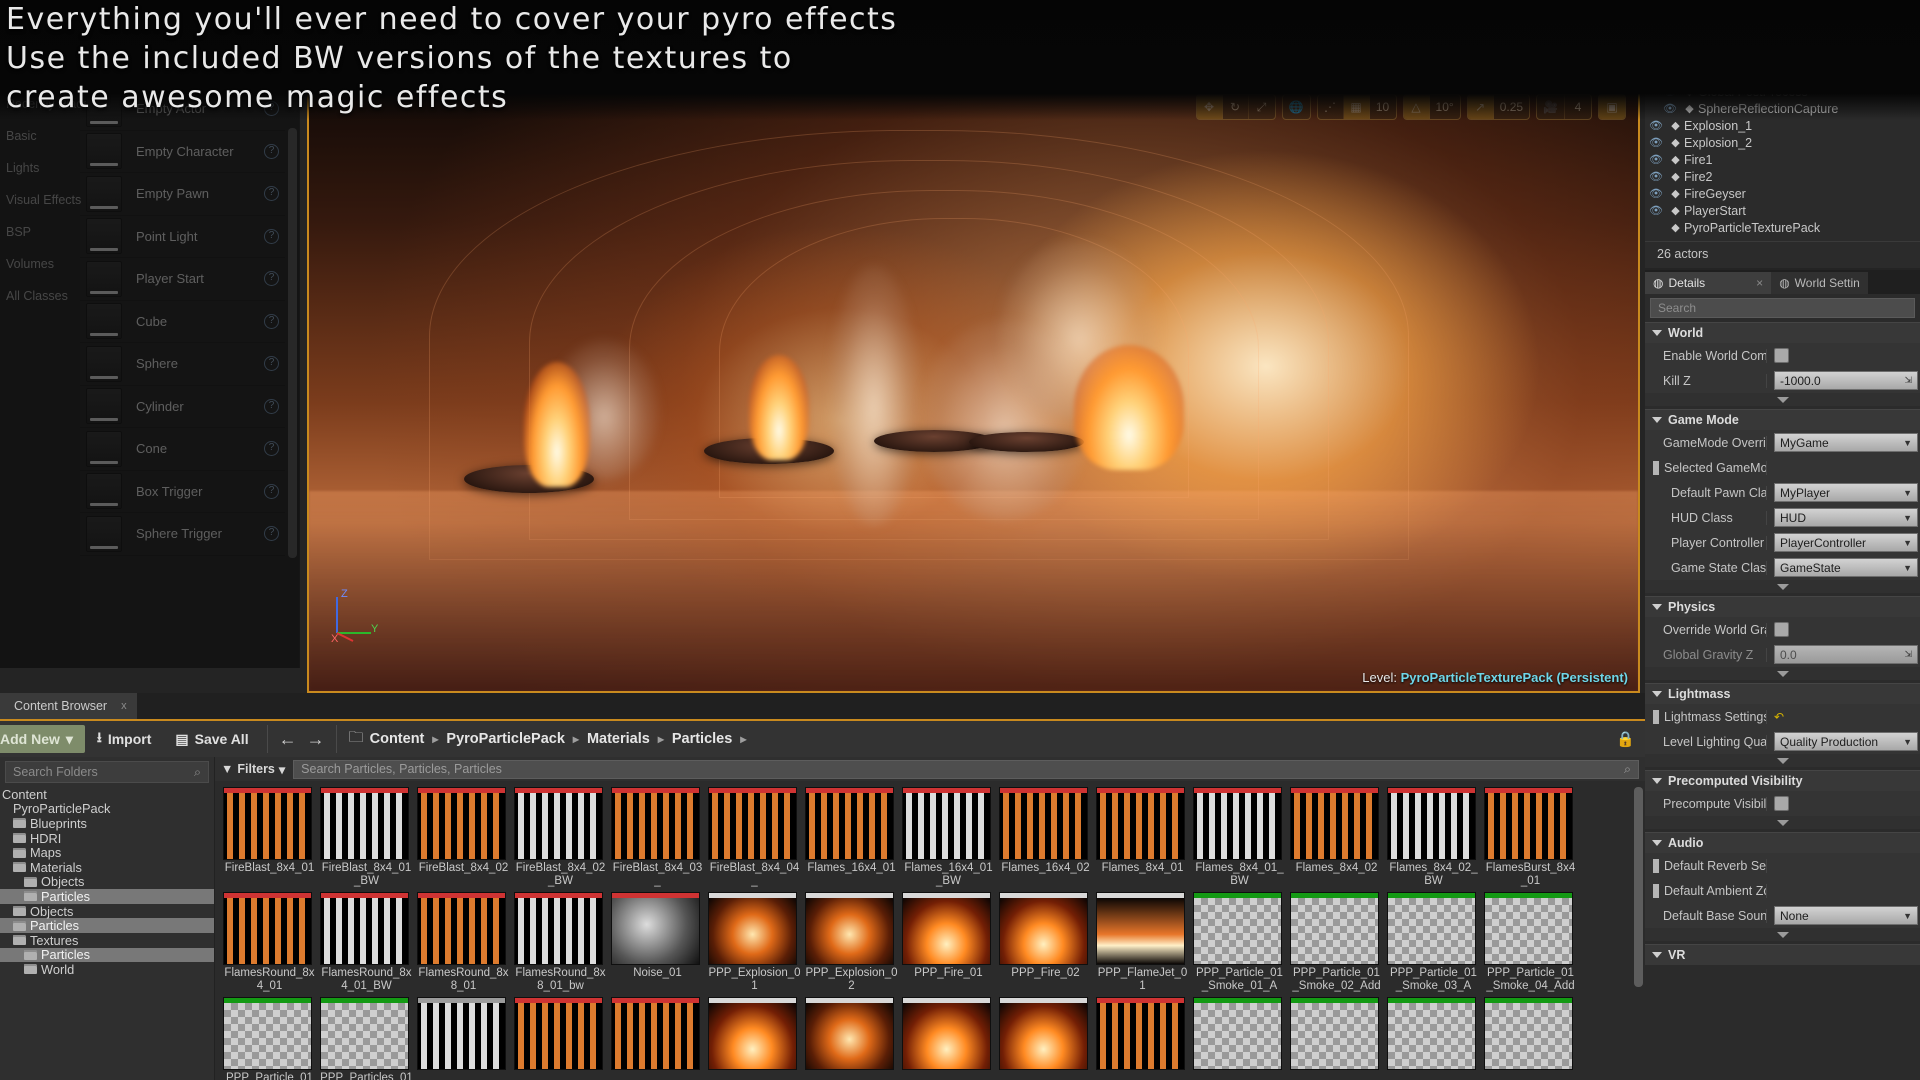  I want to click on outliner-row: 👁 ◆ Explosion_2, so click(1782, 142).